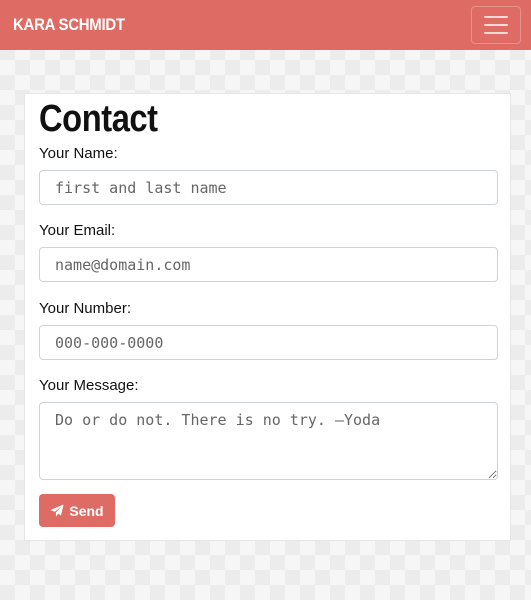 This screenshot has width=531, height=600. I want to click on send-button: Send, so click(77, 510).